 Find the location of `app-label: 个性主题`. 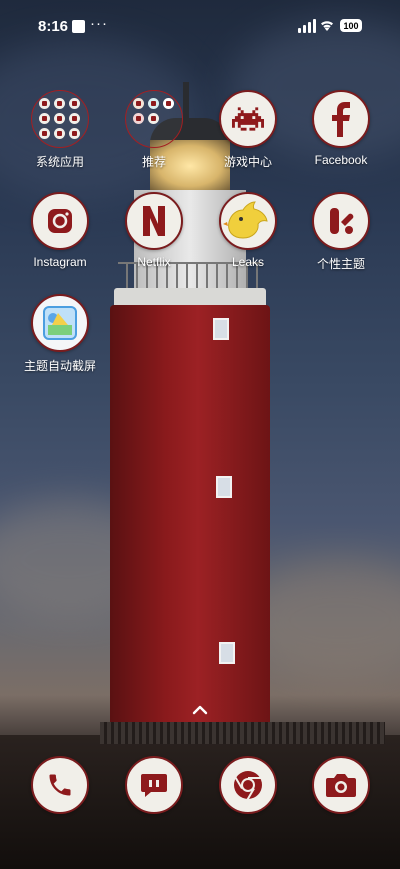

app-label: 个性主题 is located at coordinates (340, 264).